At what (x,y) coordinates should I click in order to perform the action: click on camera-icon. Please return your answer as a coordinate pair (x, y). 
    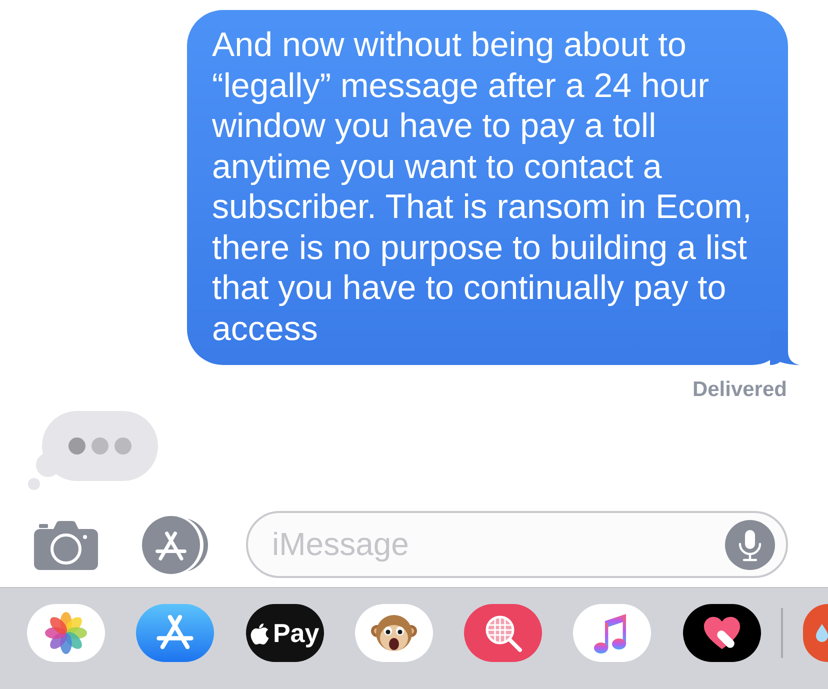
    Looking at the image, I should click on (66, 545).